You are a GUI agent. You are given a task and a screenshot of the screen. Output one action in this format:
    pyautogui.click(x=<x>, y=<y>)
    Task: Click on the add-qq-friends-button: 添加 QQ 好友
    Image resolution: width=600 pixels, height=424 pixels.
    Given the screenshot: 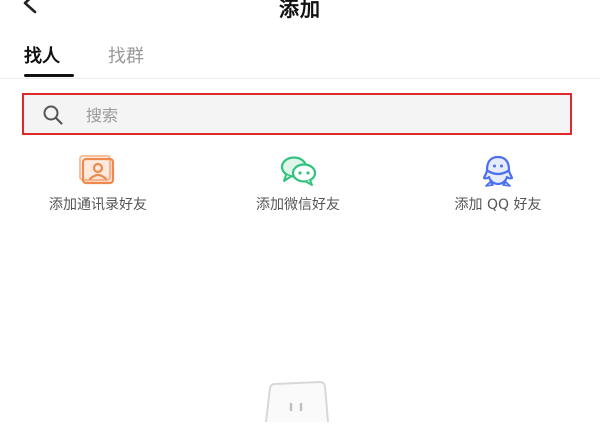 What is the action you would take?
    pyautogui.click(x=498, y=185)
    